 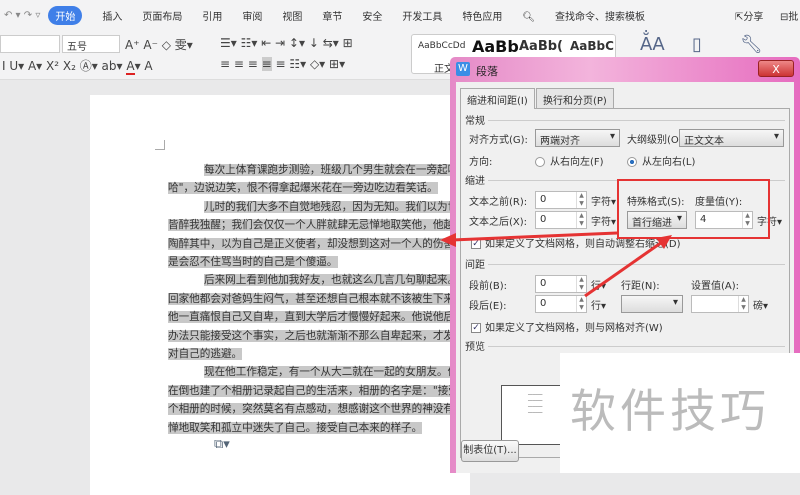 I want to click on arrow-head-left, so click(x=448, y=240).